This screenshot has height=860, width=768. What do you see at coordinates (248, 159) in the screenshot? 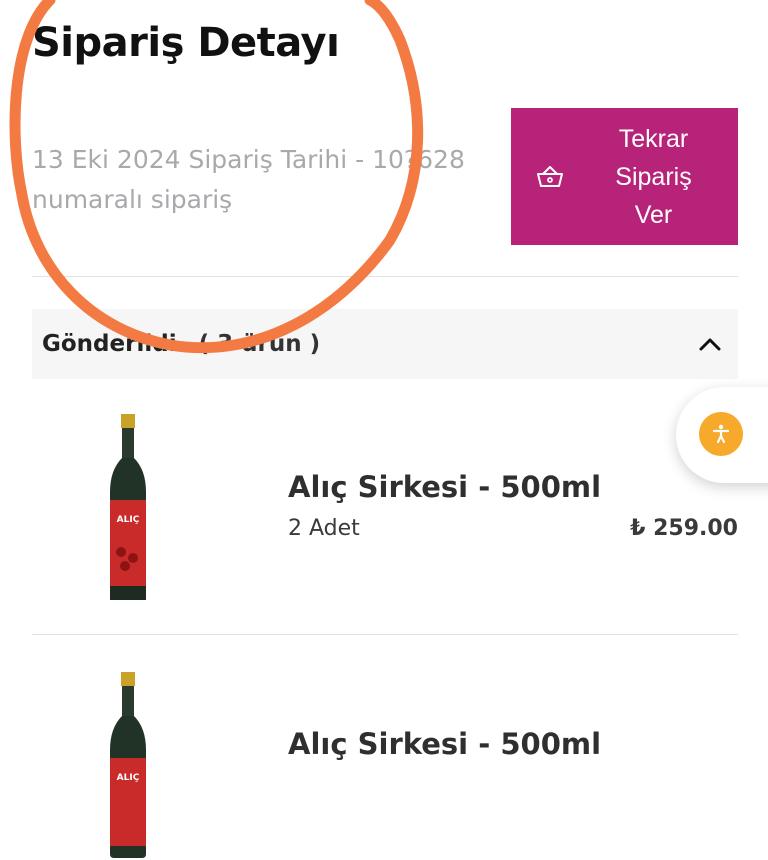
I see `order-date-number: 13 Eki 2024 Sipariş Tarihi - 10?628` at bounding box center [248, 159].